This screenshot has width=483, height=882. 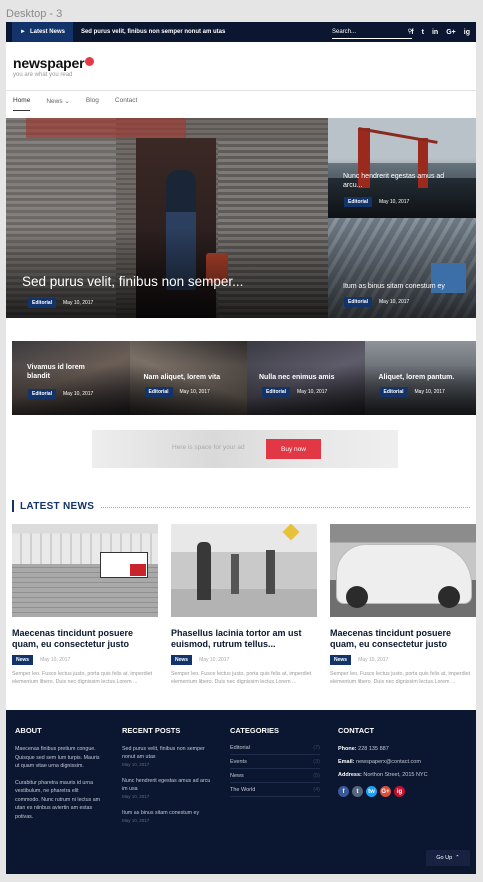 I want to click on section-title: LATEST NEWS, so click(x=57, y=506).